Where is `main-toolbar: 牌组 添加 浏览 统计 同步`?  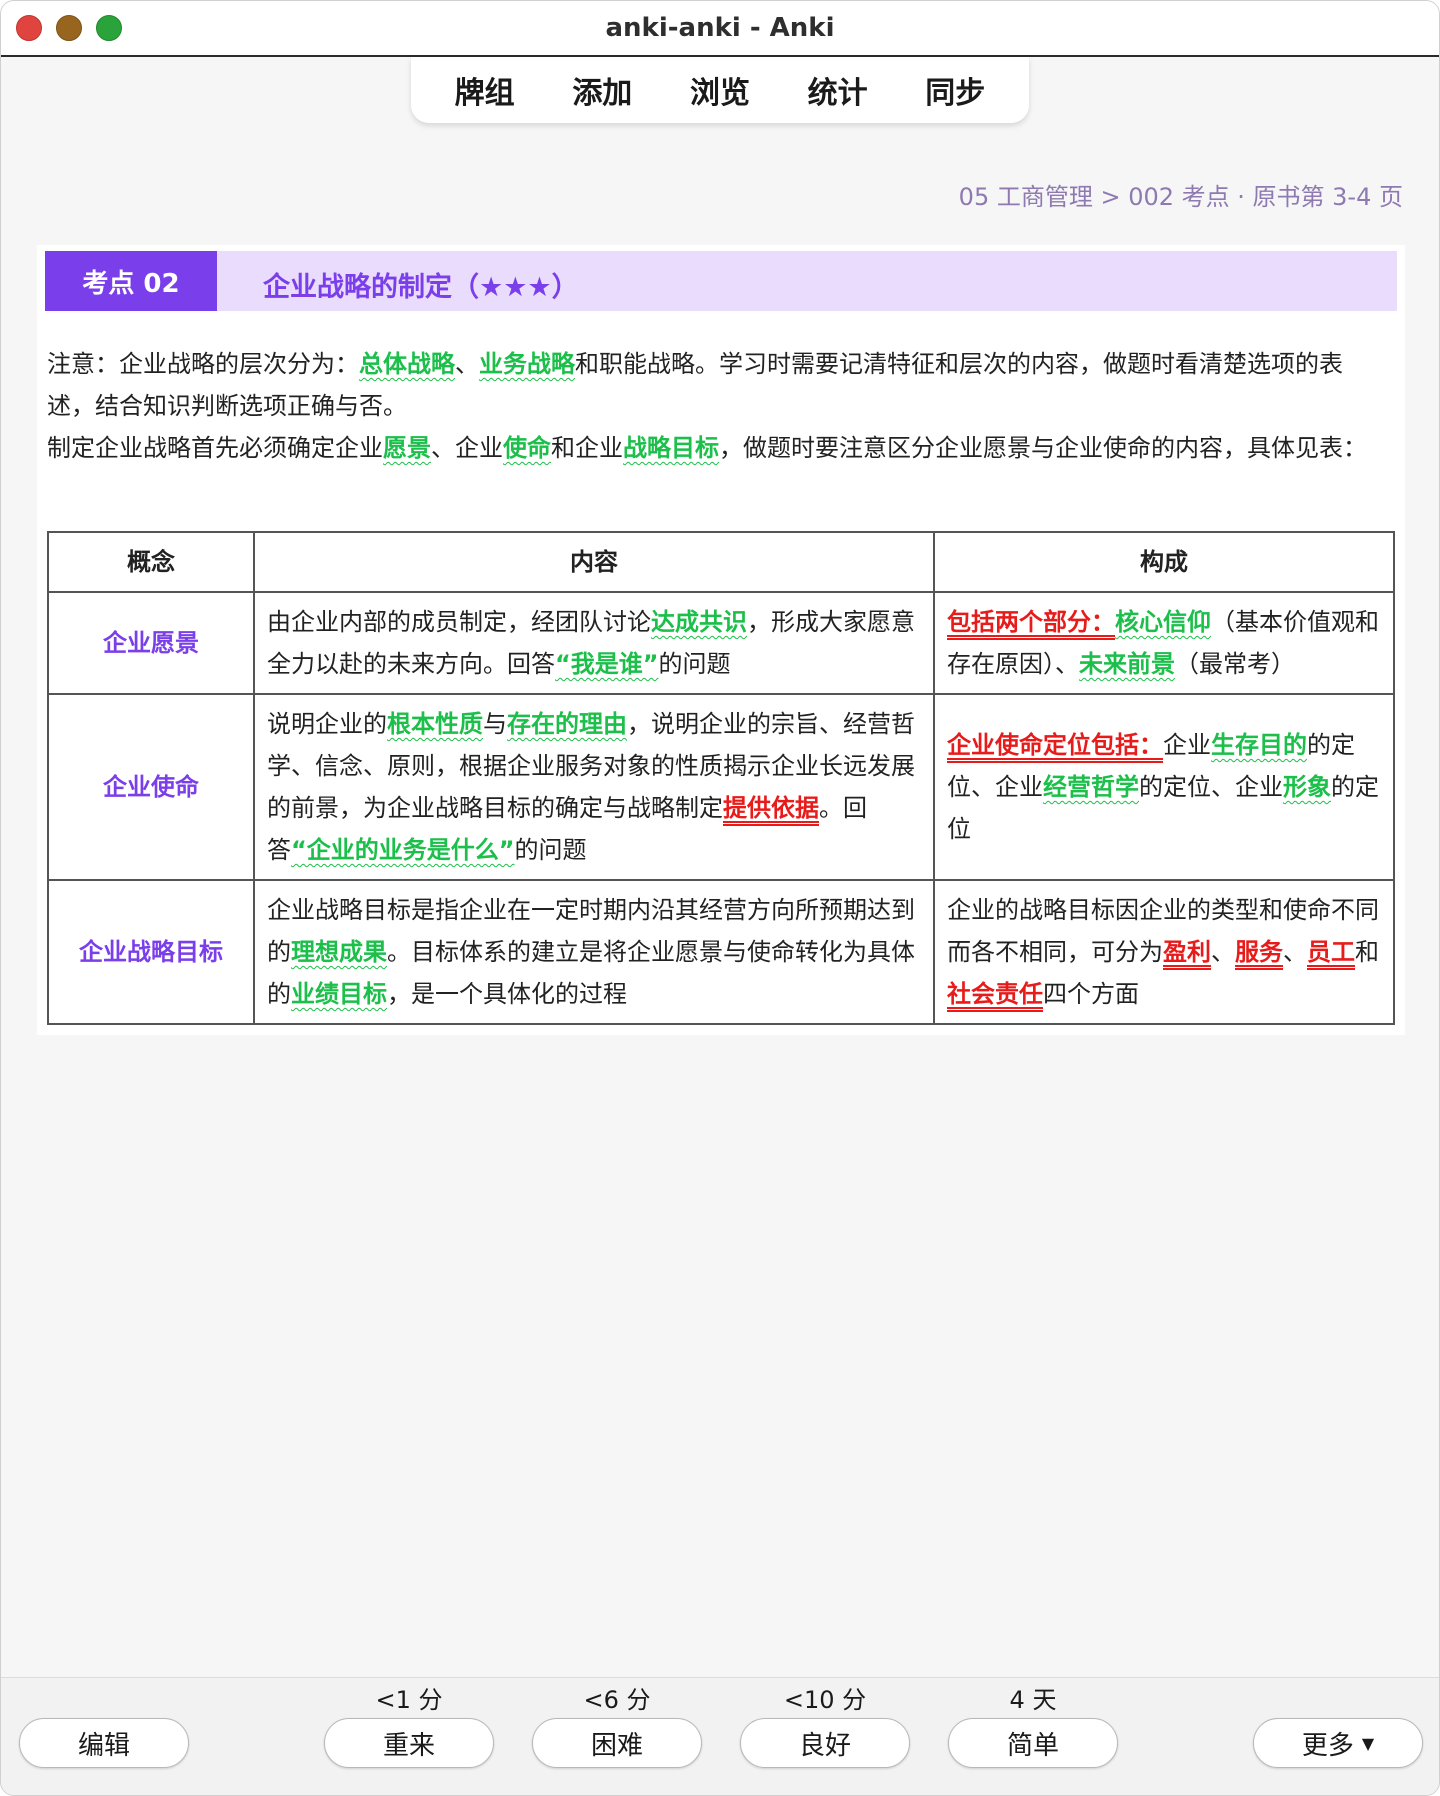
main-toolbar: 牌组 添加 浏览 统计 同步 is located at coordinates (720, 90).